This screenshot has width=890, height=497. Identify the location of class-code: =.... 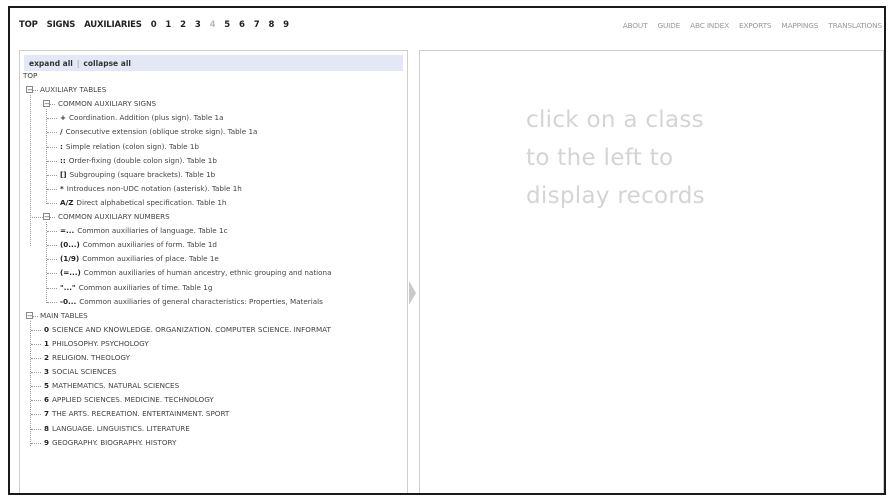
(67, 231).